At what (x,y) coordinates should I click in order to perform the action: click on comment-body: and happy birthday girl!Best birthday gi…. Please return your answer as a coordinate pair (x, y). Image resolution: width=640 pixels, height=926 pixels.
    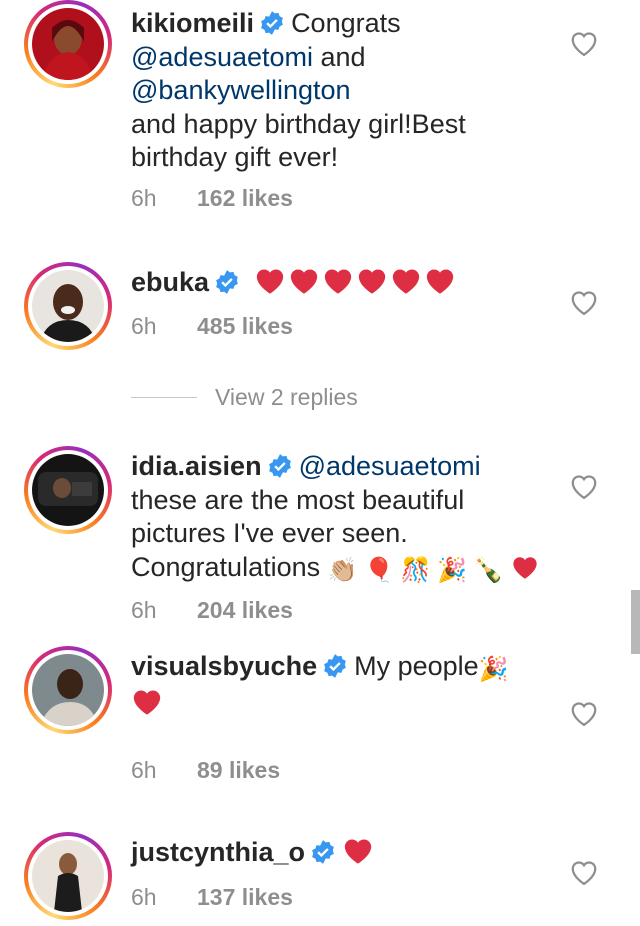
    Looking at the image, I should click on (298, 140).